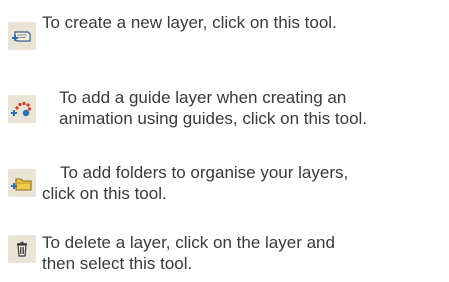 This screenshot has height=282, width=449. Describe the element at coordinates (22, 183) in the screenshot. I see `add-folder-icon` at that location.